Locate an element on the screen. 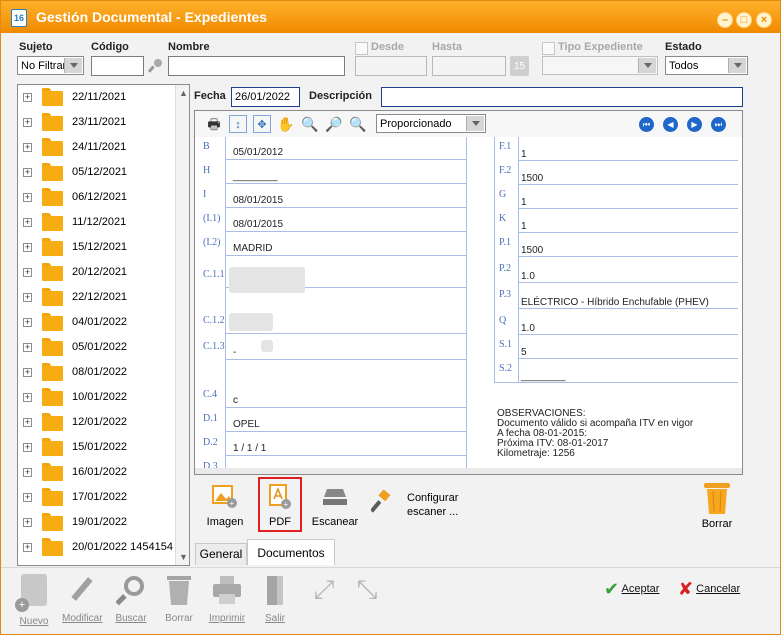 The height and width of the screenshot is (635, 781). hasta-field is located at coordinates (469, 66).